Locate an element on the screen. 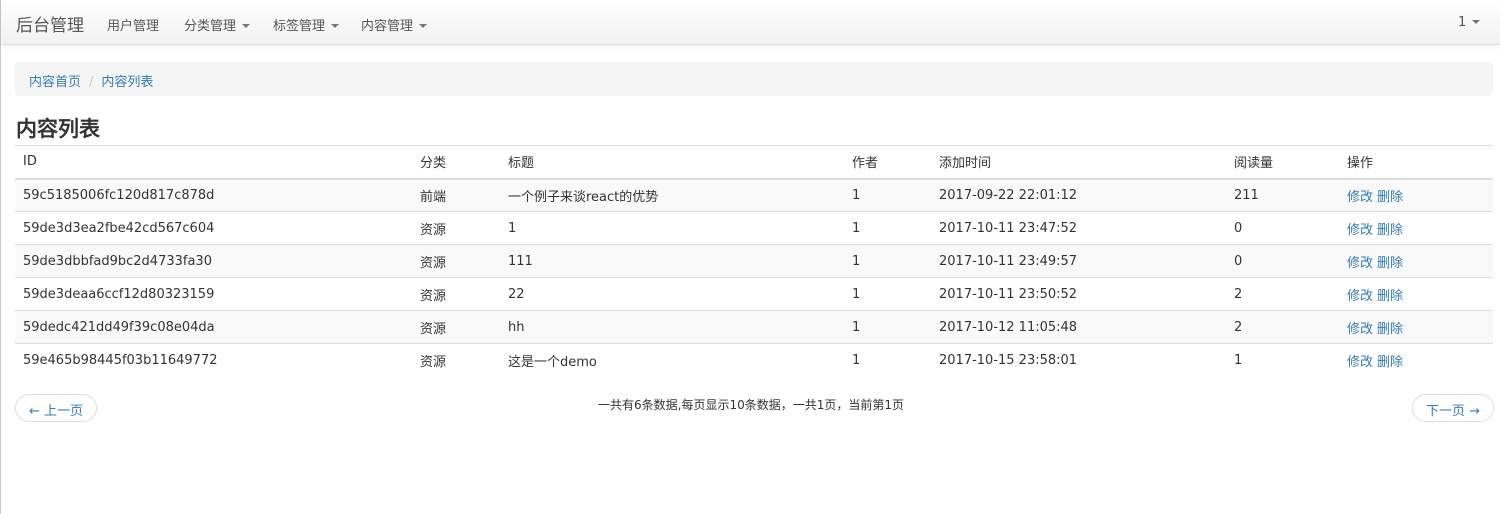  cell-id: 59dedc421dd49f39c08e04da is located at coordinates (213, 327).